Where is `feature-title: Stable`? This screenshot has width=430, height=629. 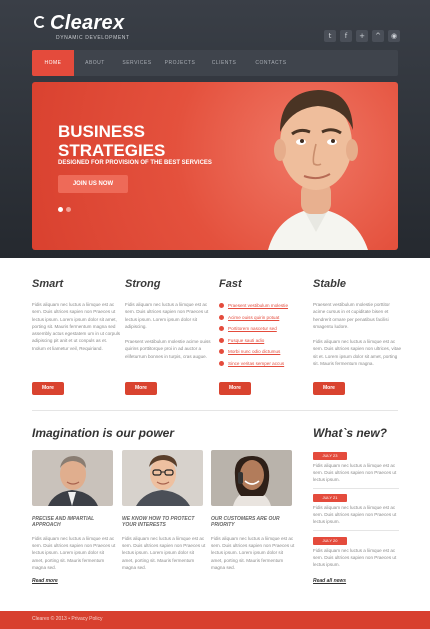
feature-title: Stable is located at coordinates (330, 284).